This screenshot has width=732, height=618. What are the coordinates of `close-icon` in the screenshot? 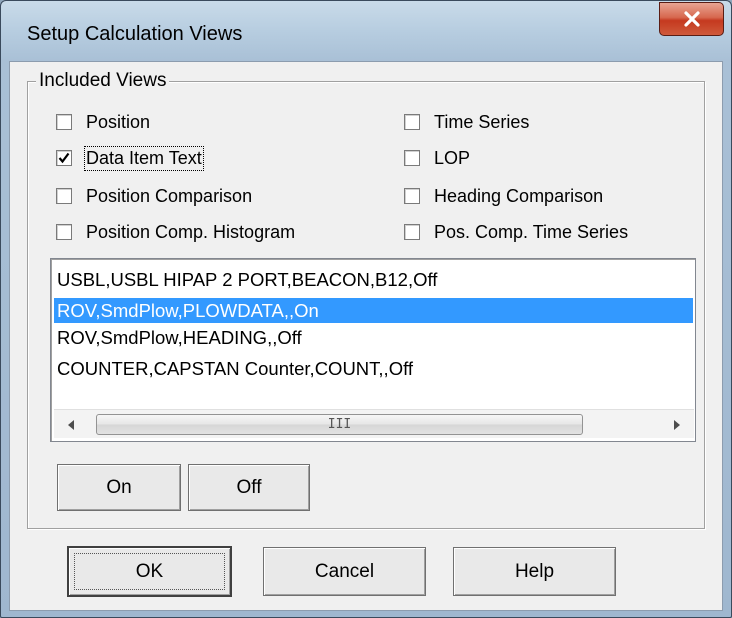 It's located at (691, 19).